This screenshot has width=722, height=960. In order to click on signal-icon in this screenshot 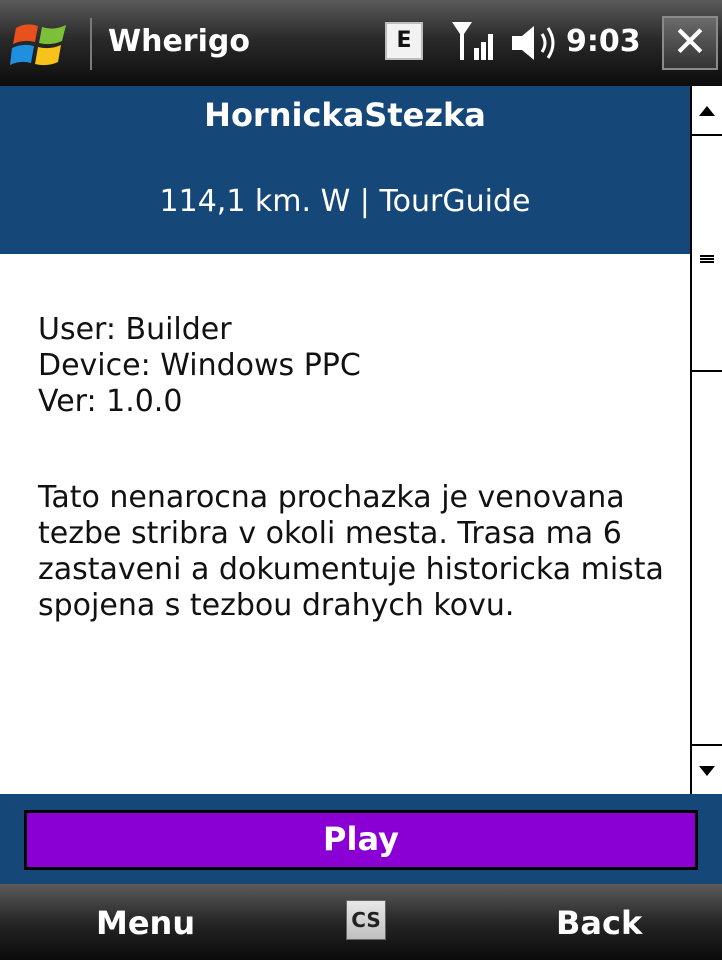, I will do `click(475, 42)`.